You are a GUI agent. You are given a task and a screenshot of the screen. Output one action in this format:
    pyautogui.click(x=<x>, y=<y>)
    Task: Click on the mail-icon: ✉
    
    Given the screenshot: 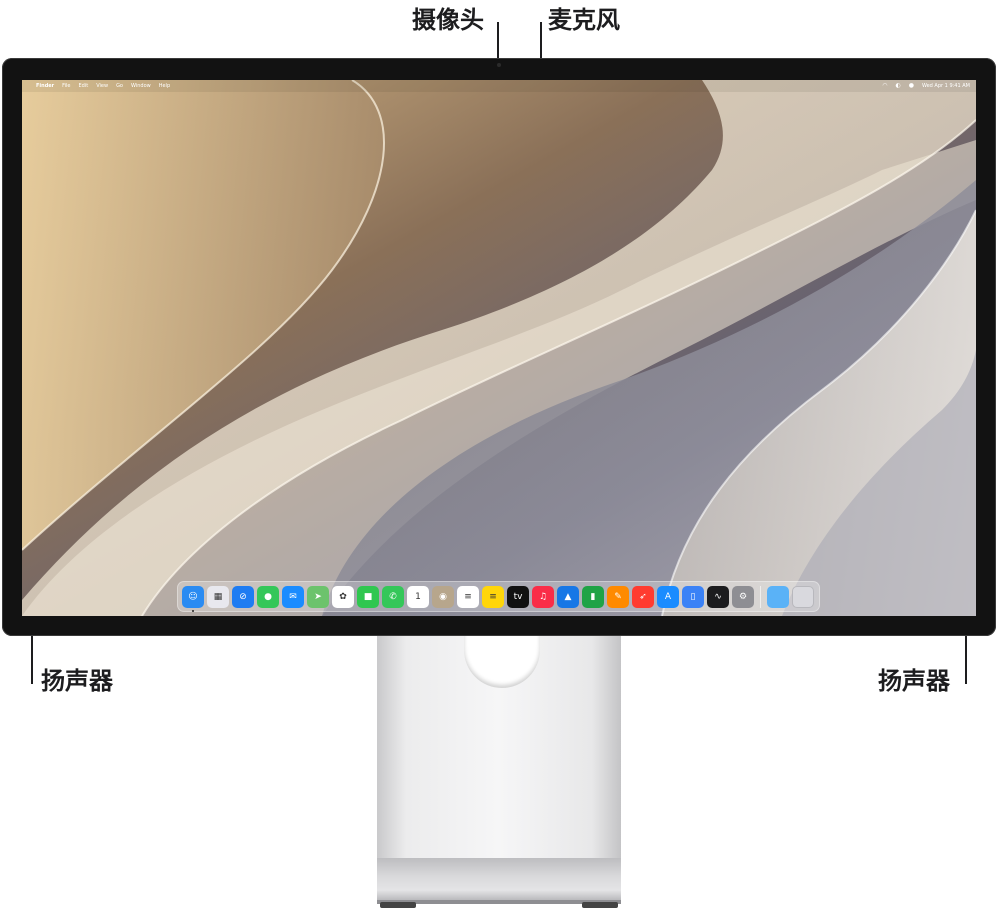 What is the action you would take?
    pyautogui.click(x=293, y=596)
    